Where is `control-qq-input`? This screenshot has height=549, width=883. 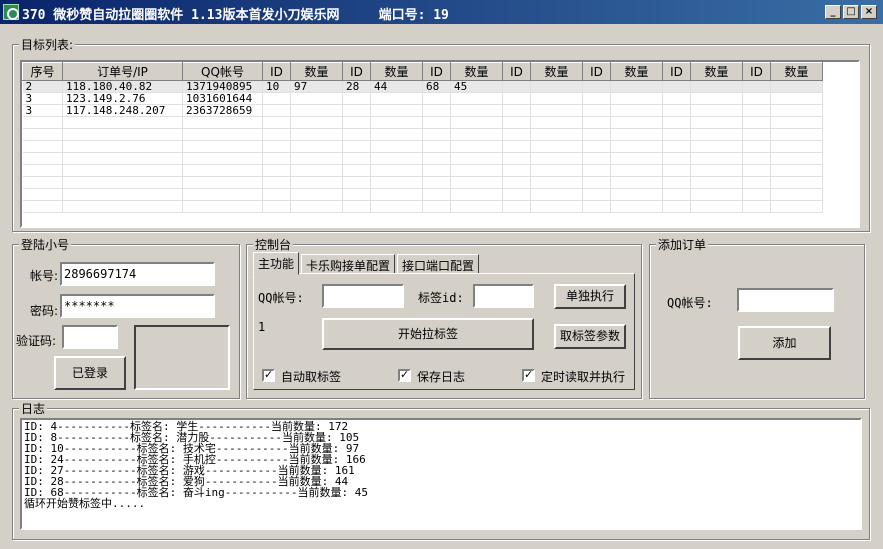
control-qq-input is located at coordinates (363, 296).